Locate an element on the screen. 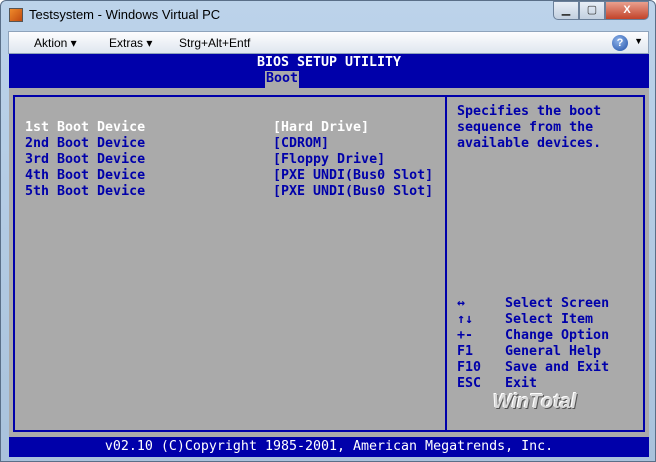  boot-device-label: 4th Boot Device is located at coordinates (85, 175).